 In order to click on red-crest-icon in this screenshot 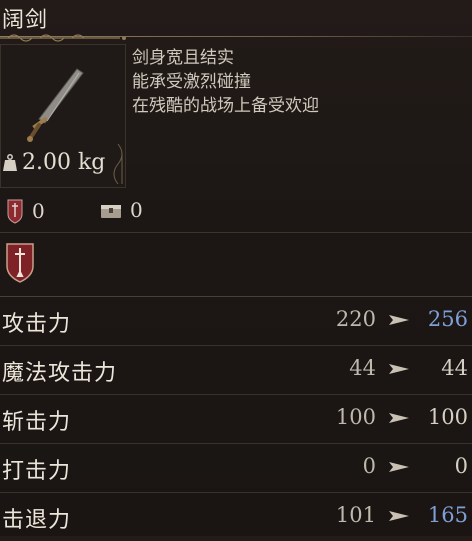, I will do `click(15, 211)`.